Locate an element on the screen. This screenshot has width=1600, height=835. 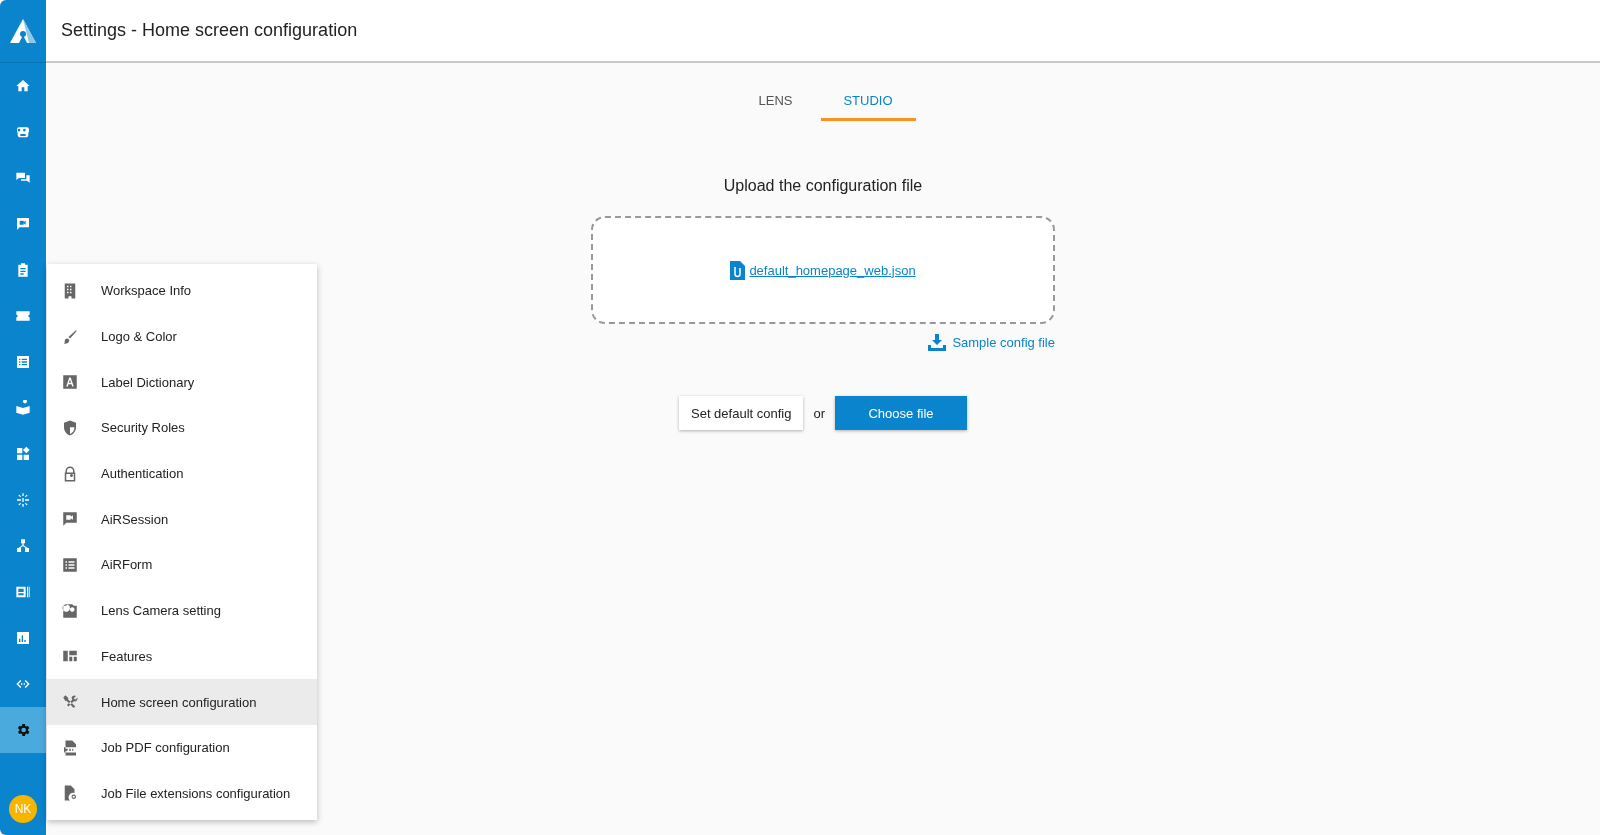
logo-icon is located at coordinates (23, 31).